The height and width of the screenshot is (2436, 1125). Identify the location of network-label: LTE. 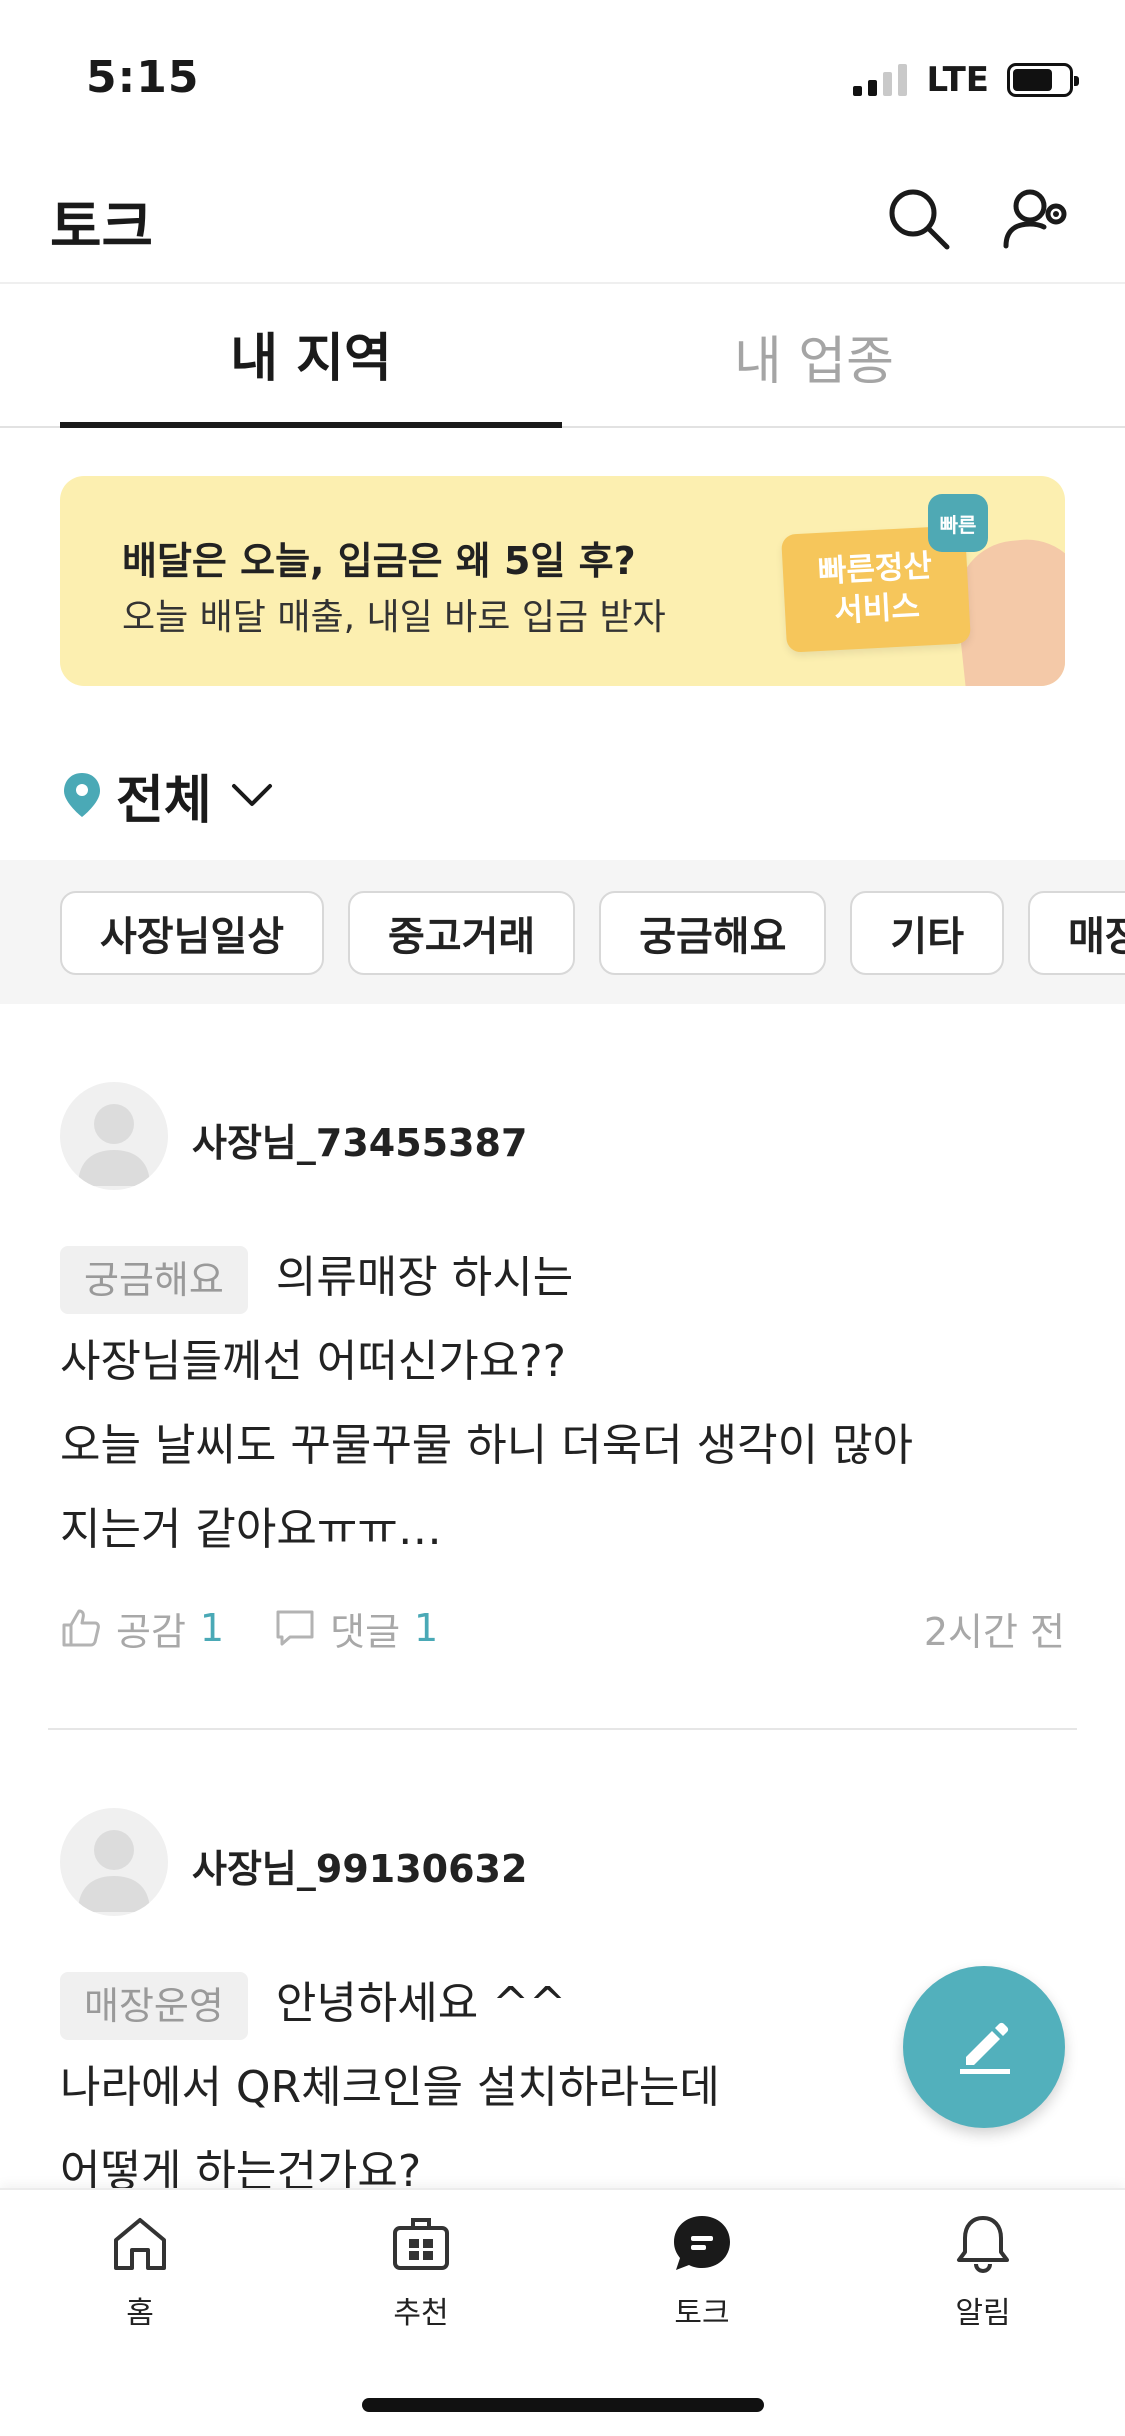
(957, 80).